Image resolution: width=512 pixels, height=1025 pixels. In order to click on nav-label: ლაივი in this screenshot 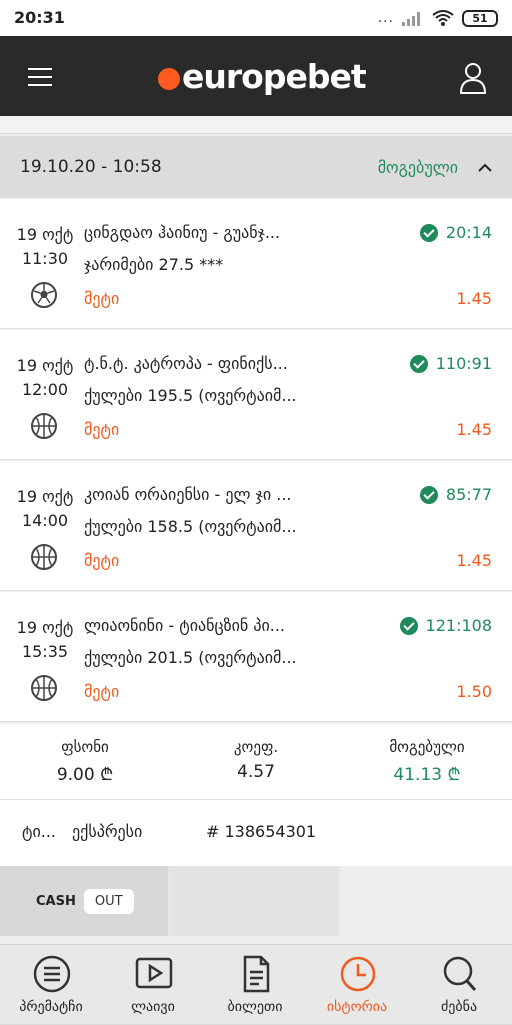, I will do `click(153, 1007)`.